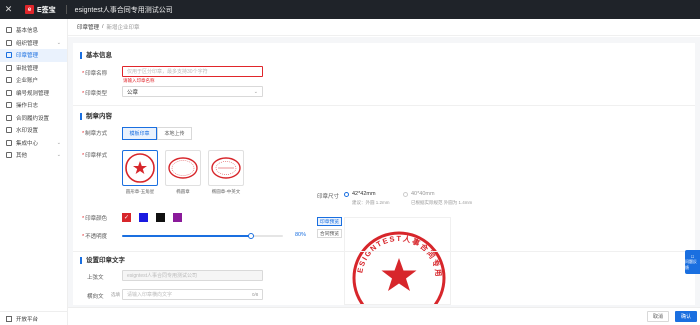 Image resolution: width=700 pixels, height=325 pixels. I want to click on lower-text-label: 横向文, so click(95, 297).